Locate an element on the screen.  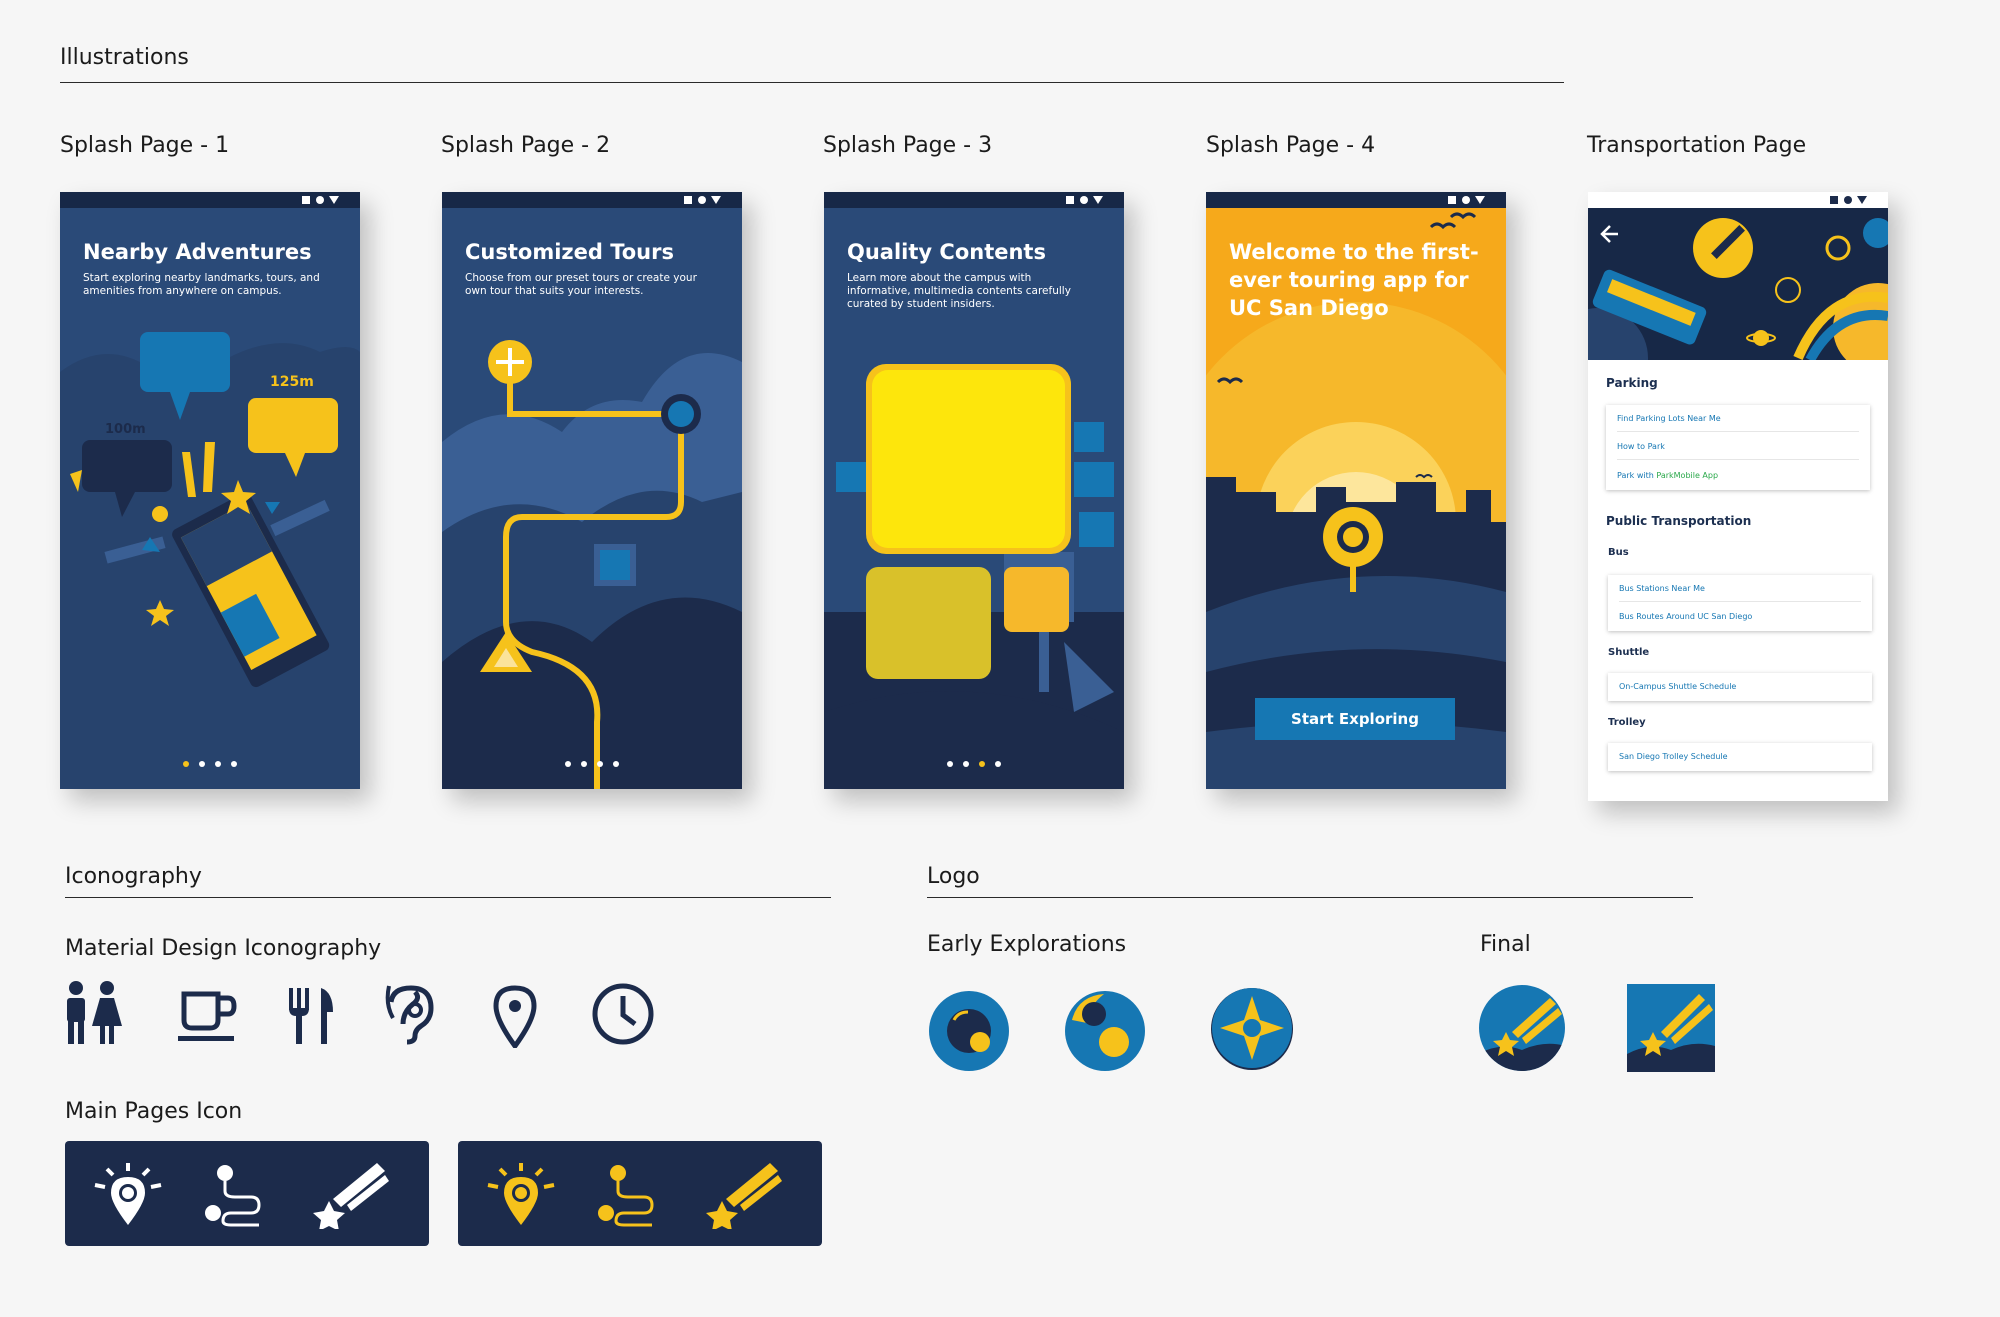
parking-link: How to Park is located at coordinates (1641, 446).